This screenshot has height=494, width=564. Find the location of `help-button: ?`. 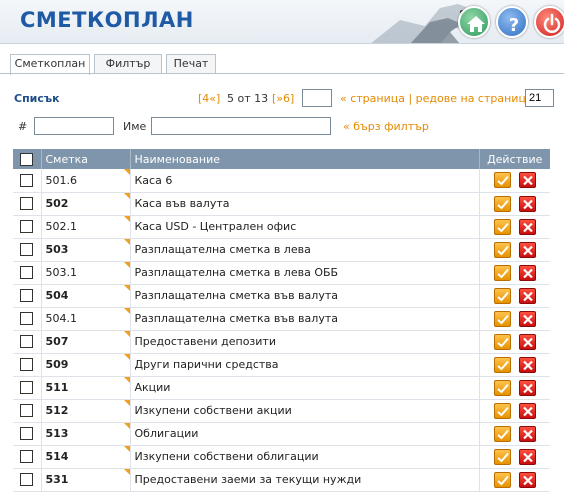

help-button: ? is located at coordinates (512, 22).